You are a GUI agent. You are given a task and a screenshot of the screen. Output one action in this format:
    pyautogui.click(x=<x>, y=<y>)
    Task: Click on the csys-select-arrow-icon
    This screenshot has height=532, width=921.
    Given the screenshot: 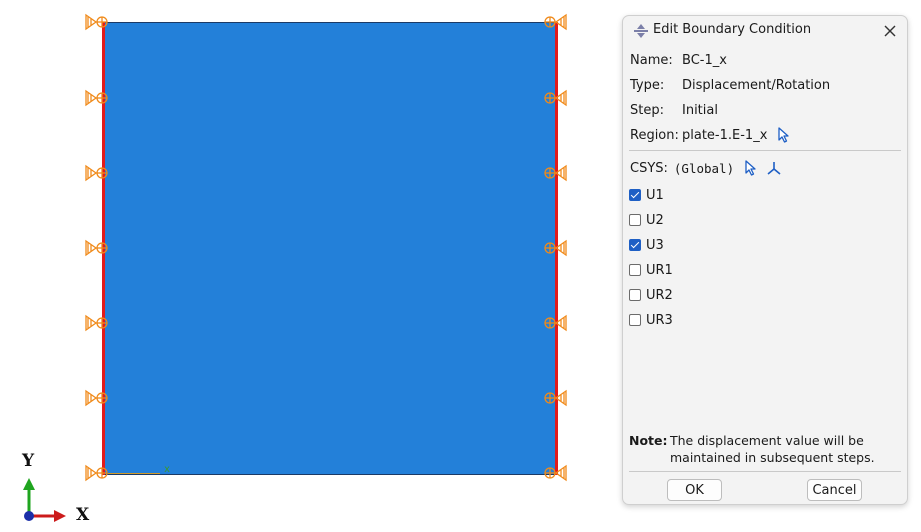 What is the action you would take?
    pyautogui.click(x=751, y=168)
    